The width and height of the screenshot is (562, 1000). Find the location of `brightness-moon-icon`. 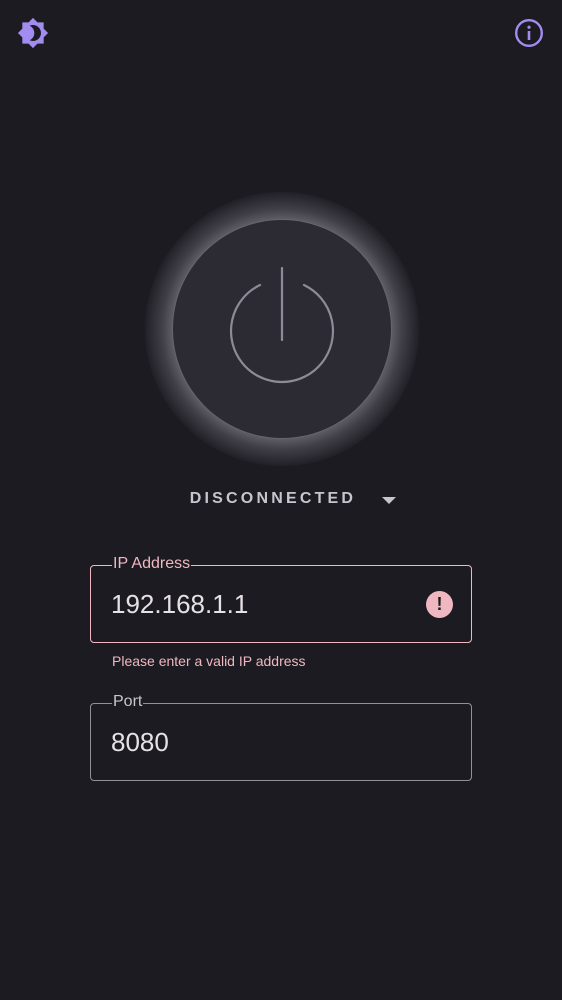

brightness-moon-icon is located at coordinates (33, 33).